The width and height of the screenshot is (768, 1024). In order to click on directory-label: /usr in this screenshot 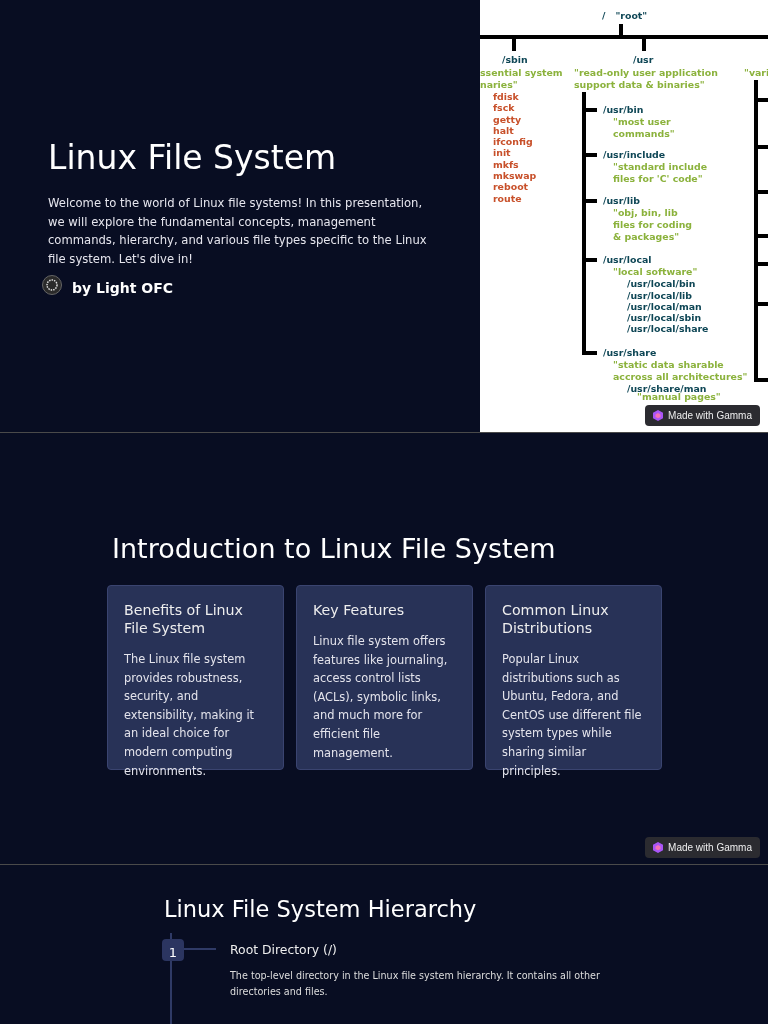, I will do `click(643, 60)`.